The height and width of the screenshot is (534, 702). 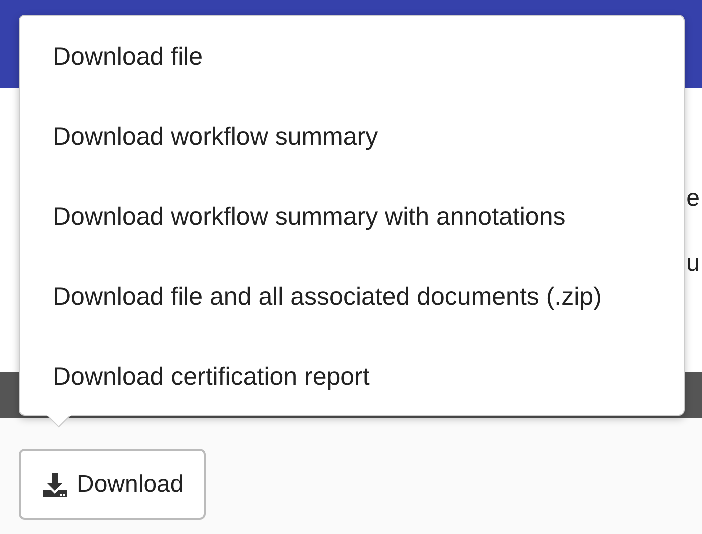 I want to click on menu-item: Download workflow summary with annotations, so click(x=352, y=218).